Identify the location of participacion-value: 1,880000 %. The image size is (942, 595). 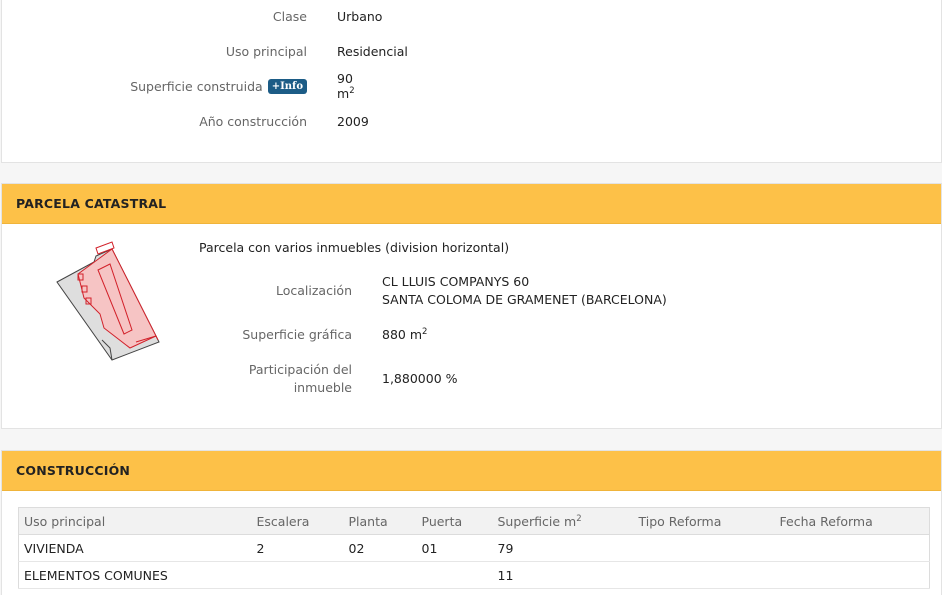
(420, 378).